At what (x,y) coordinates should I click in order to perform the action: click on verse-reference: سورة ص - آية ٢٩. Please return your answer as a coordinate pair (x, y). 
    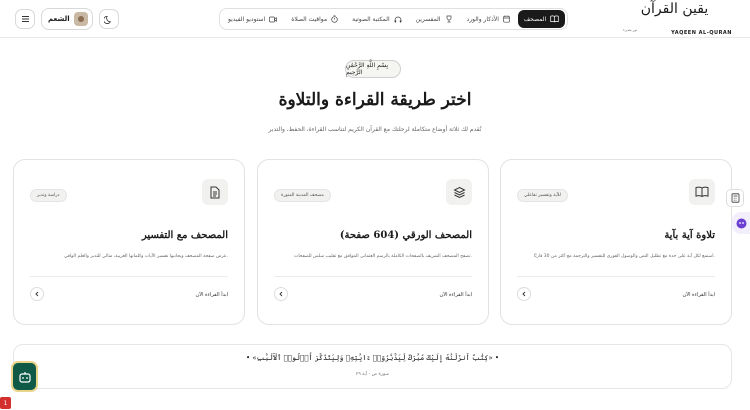
    Looking at the image, I should click on (372, 374).